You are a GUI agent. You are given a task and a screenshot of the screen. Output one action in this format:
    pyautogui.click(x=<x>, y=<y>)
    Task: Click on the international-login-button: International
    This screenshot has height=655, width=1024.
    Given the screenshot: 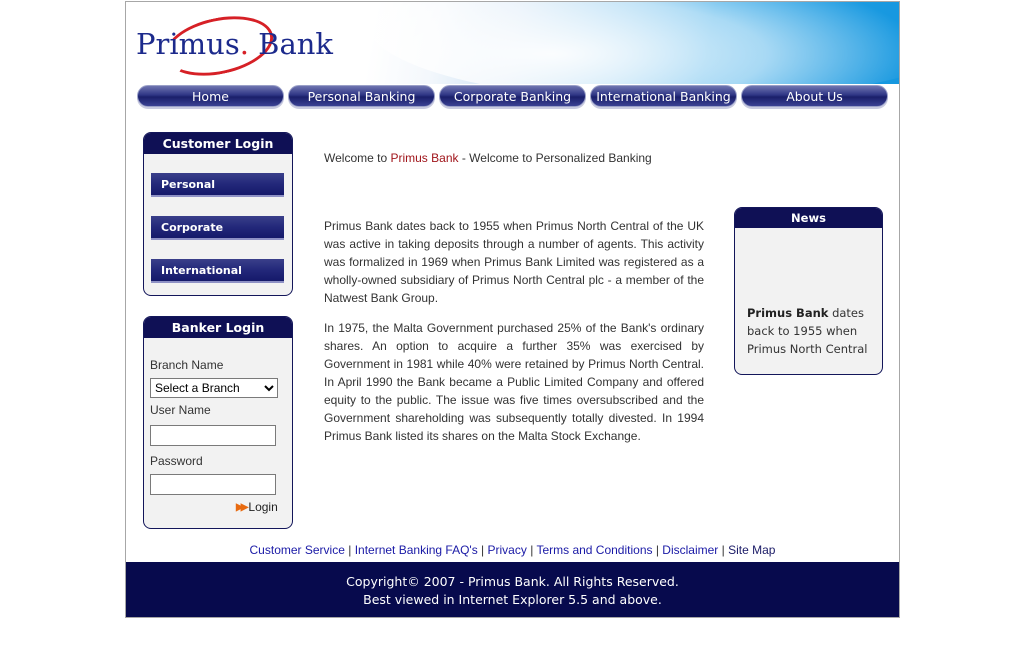 What is the action you would take?
    pyautogui.click(x=217, y=271)
    